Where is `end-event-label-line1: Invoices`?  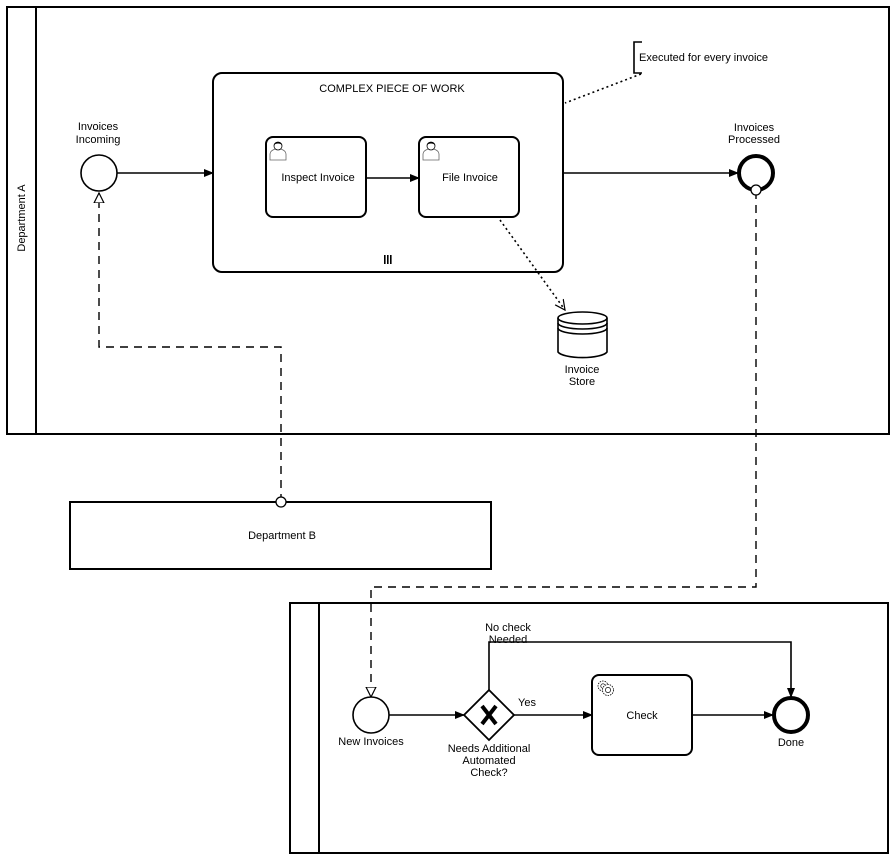
end-event-label-line1: Invoices is located at coordinates (754, 128).